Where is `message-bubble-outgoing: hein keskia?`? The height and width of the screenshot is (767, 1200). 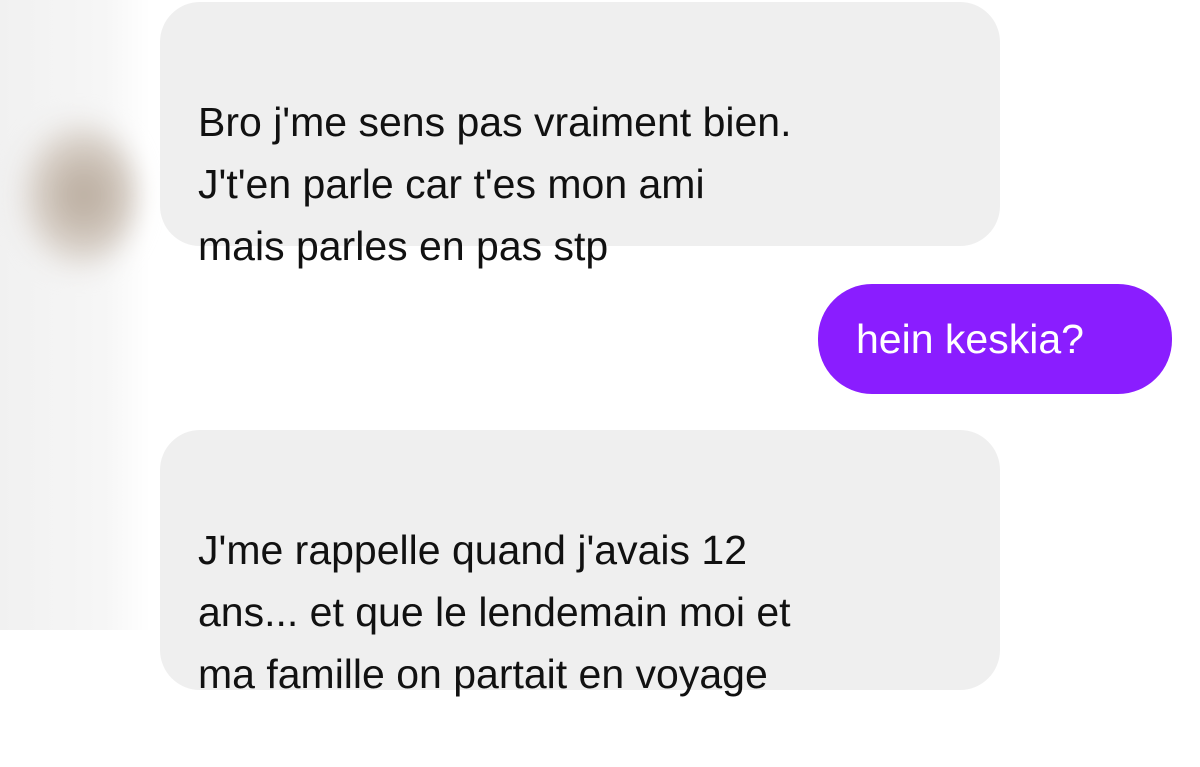 message-bubble-outgoing: hein keskia? is located at coordinates (995, 339).